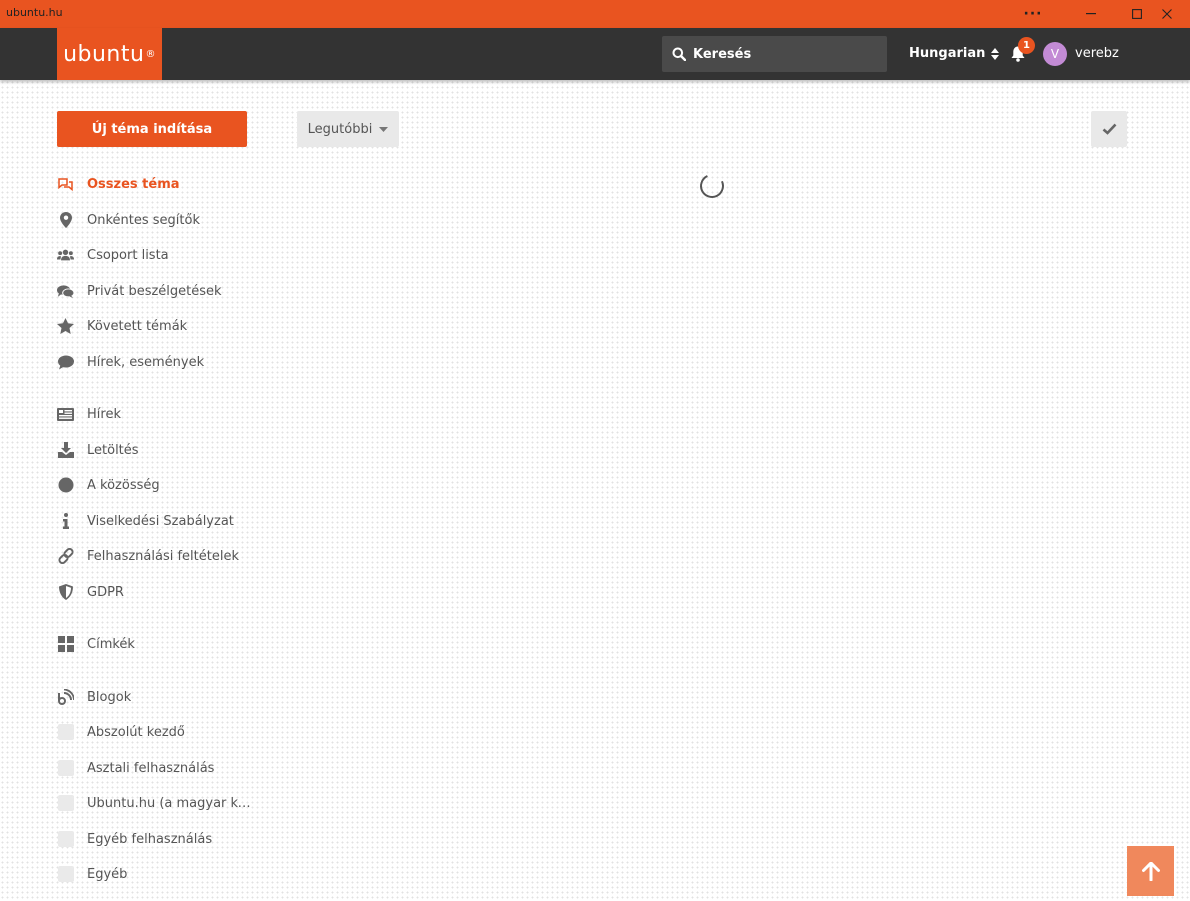  I want to click on sidebar-item-label: Csoport lista, so click(128, 255).